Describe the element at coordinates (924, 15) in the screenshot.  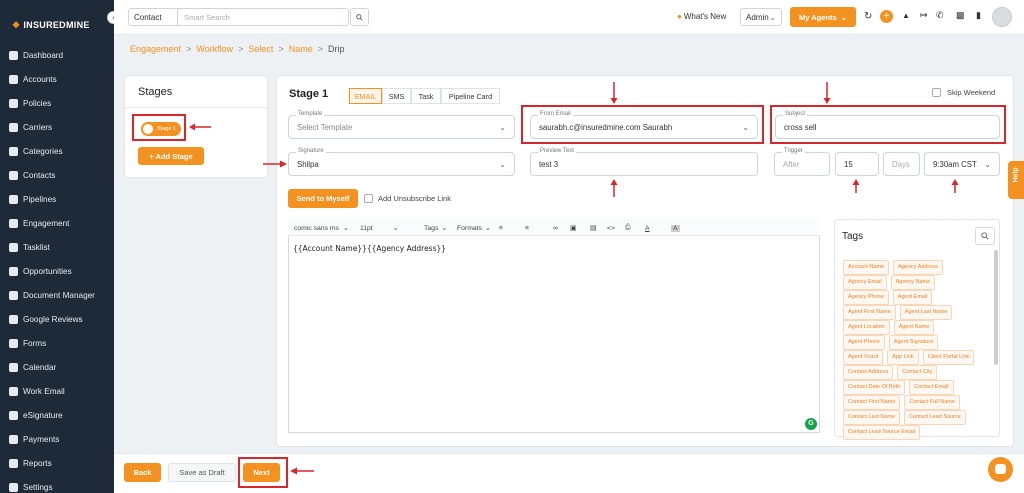
I see `logout-icon: ↦` at that location.